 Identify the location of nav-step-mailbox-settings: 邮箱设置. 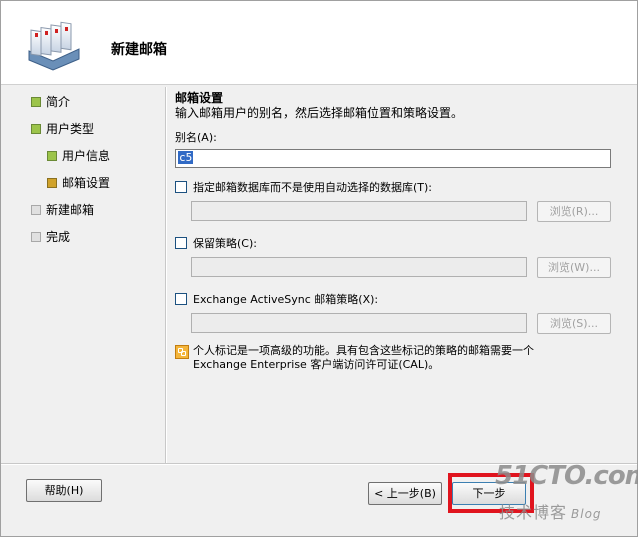
(91, 187).